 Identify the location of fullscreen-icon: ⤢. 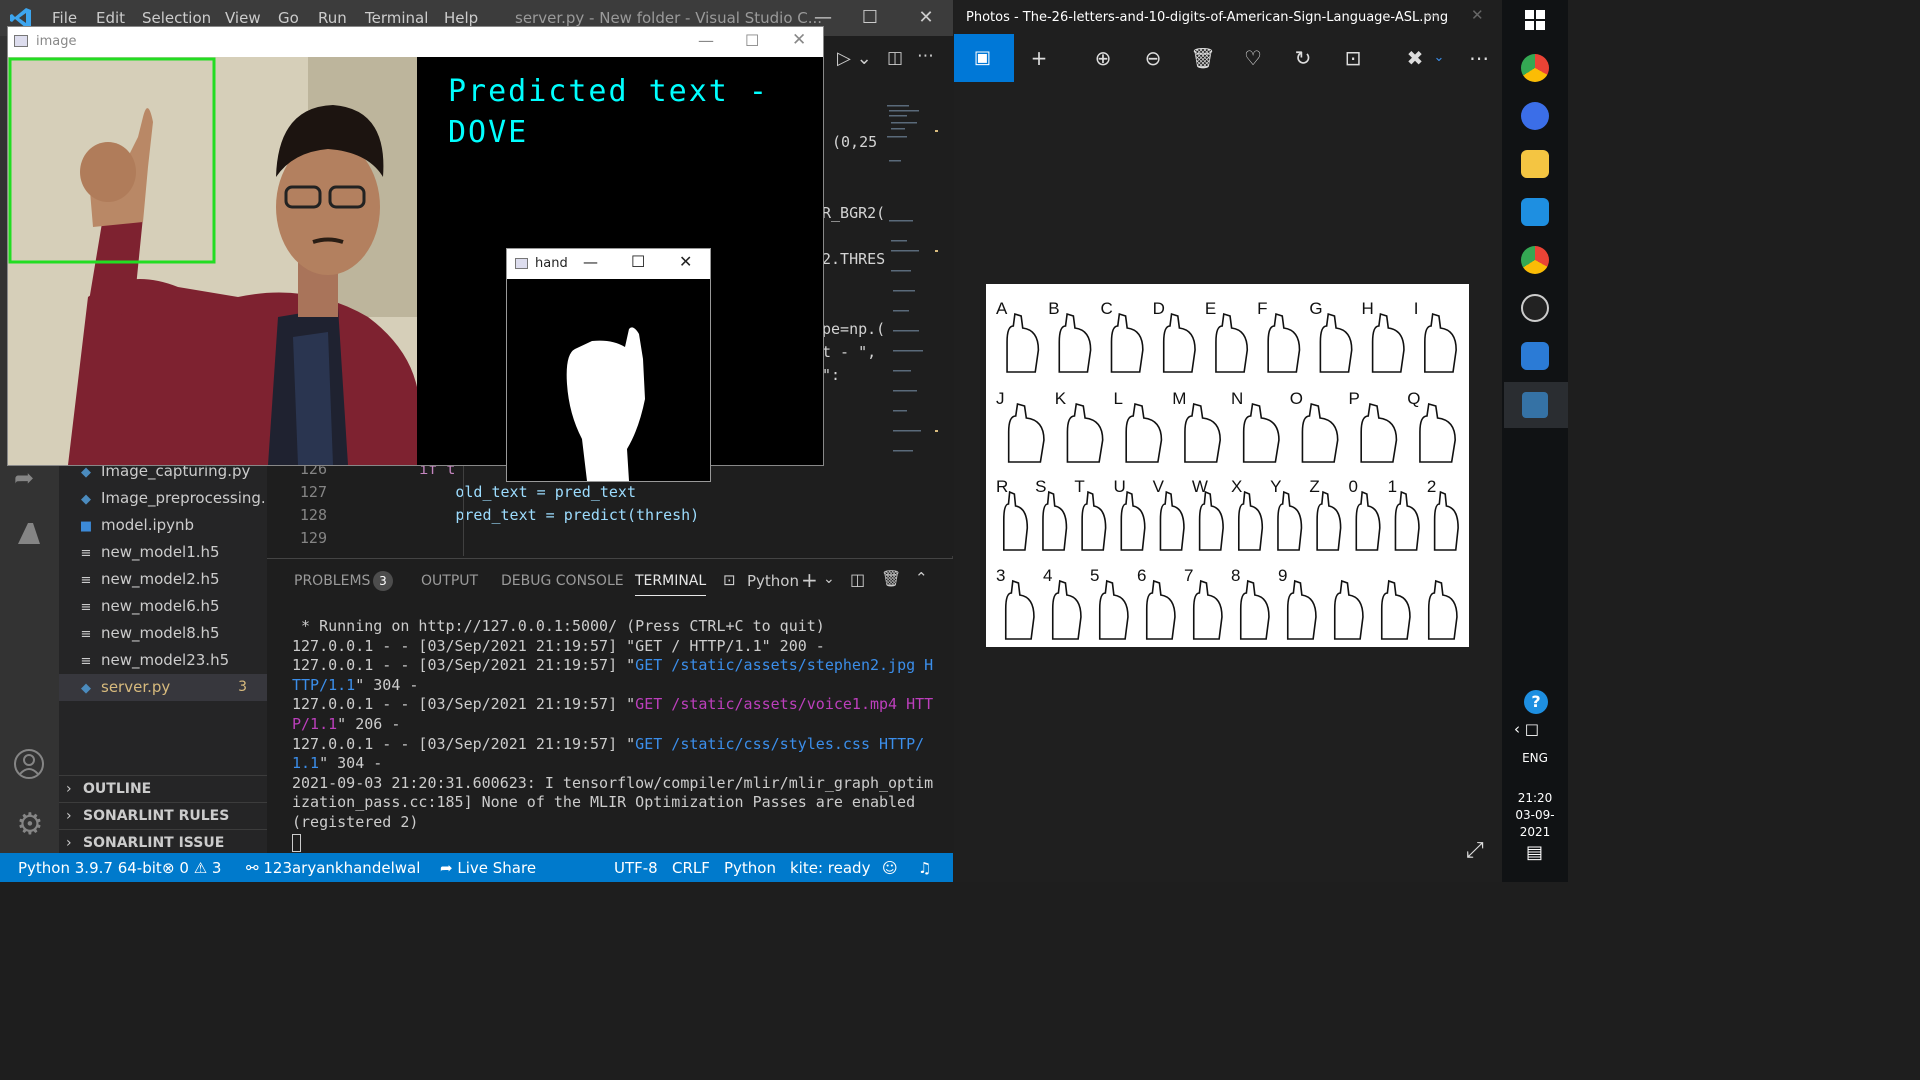
(1475, 850).